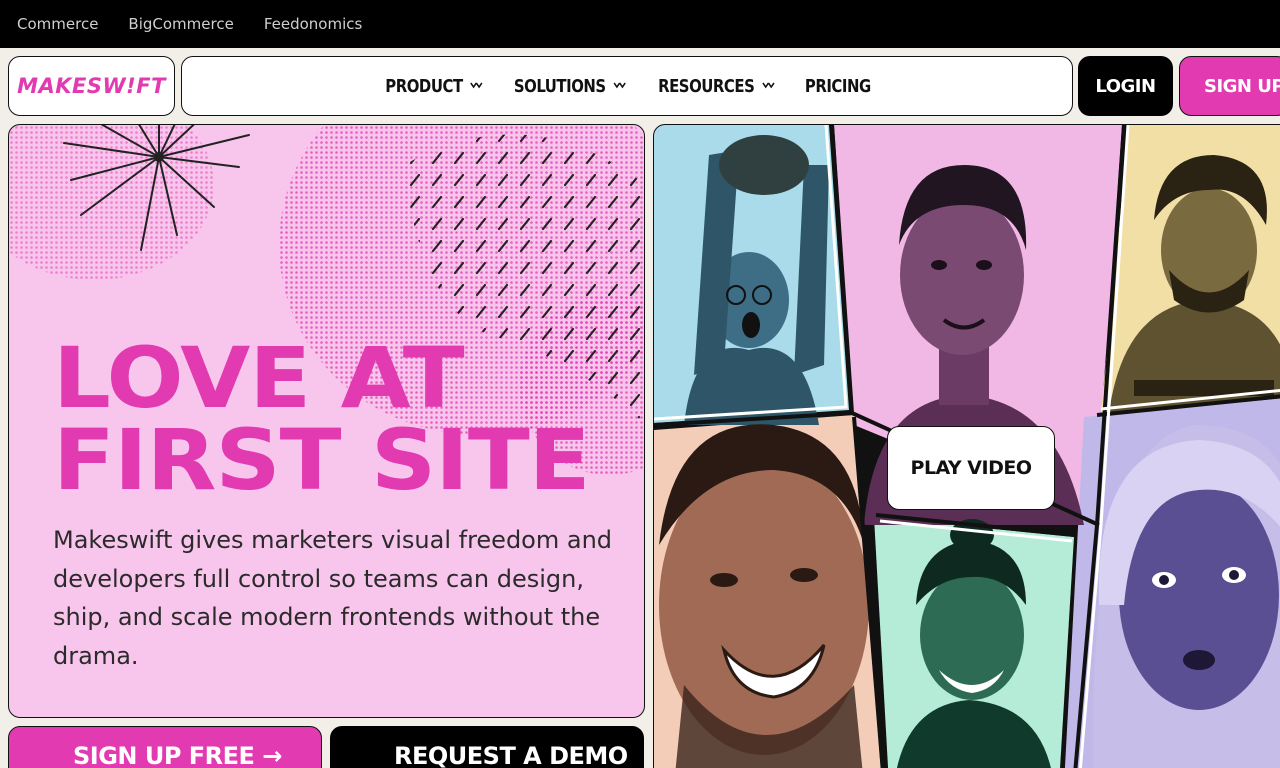 The image size is (1280, 768). I want to click on makeswift-logo: MAKESW!FT, so click(91, 86).